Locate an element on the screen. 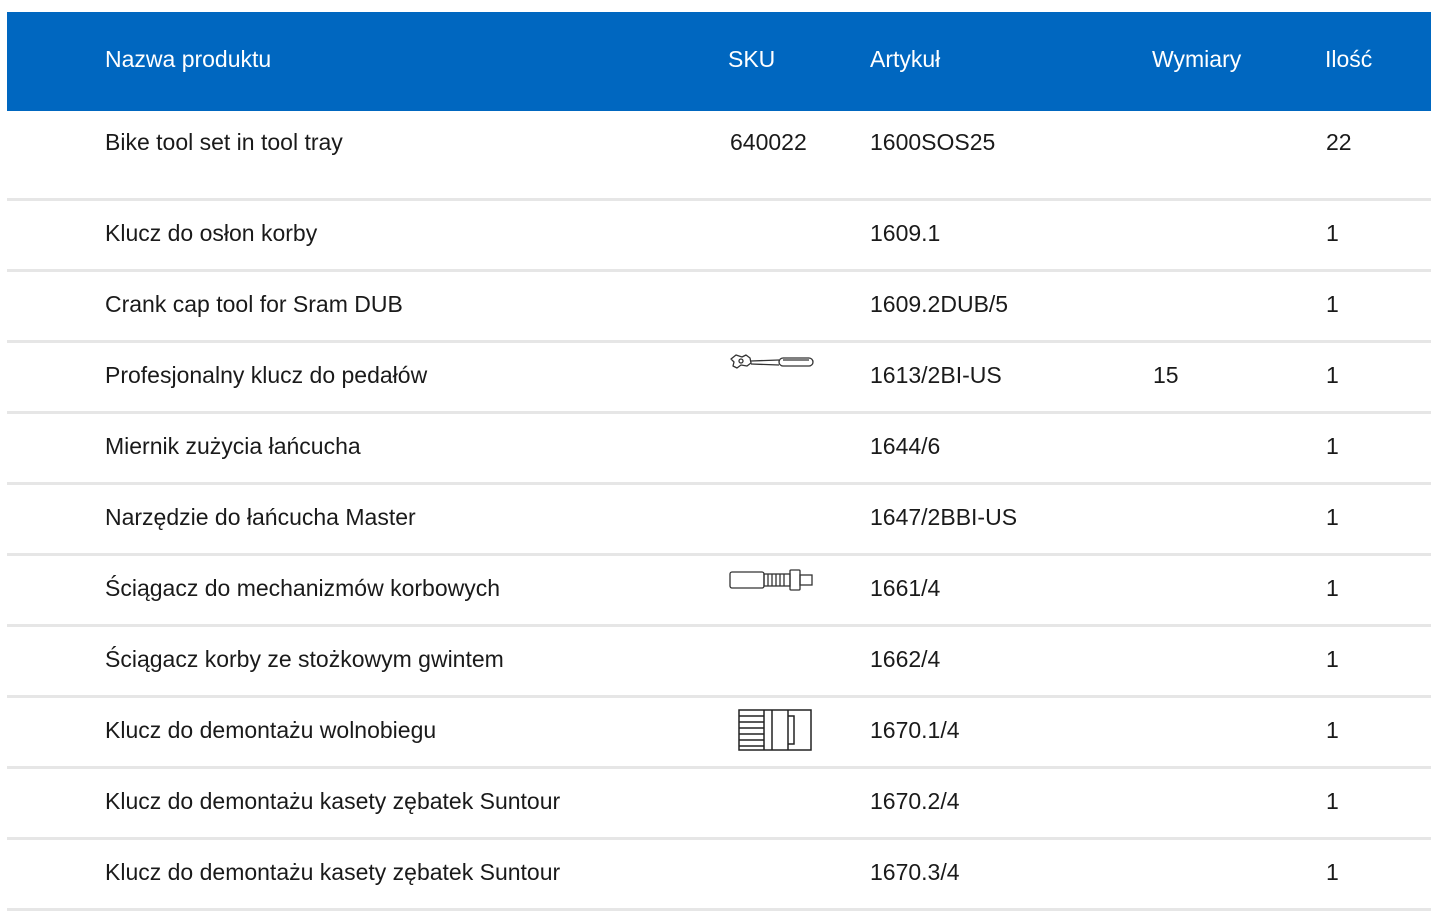  product-article: 1609.2DUB/5 is located at coordinates (939, 304).